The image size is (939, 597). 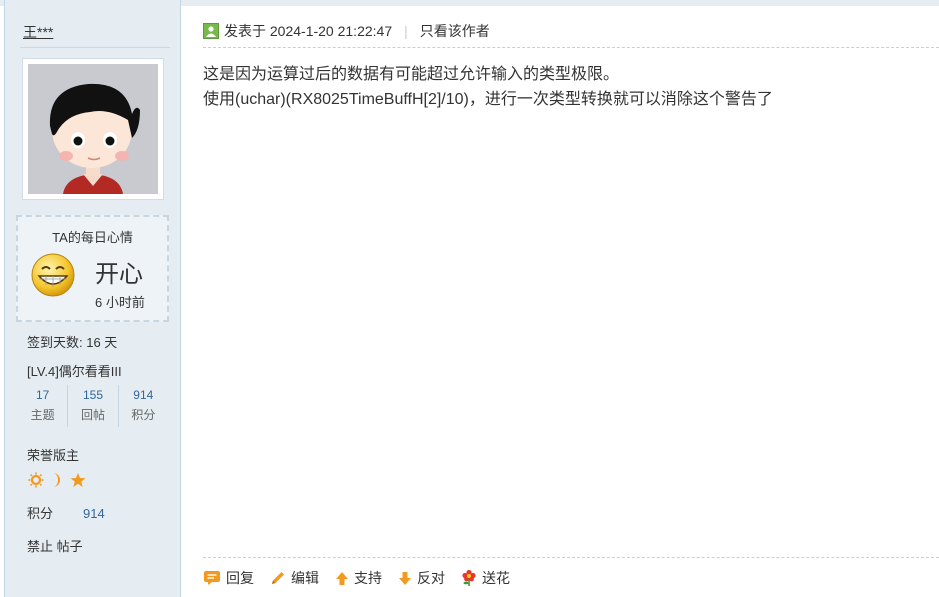 I want to click on post-header: 发表于 2024-1-20 21:22:47 | 只看该作者, so click(x=346, y=31).